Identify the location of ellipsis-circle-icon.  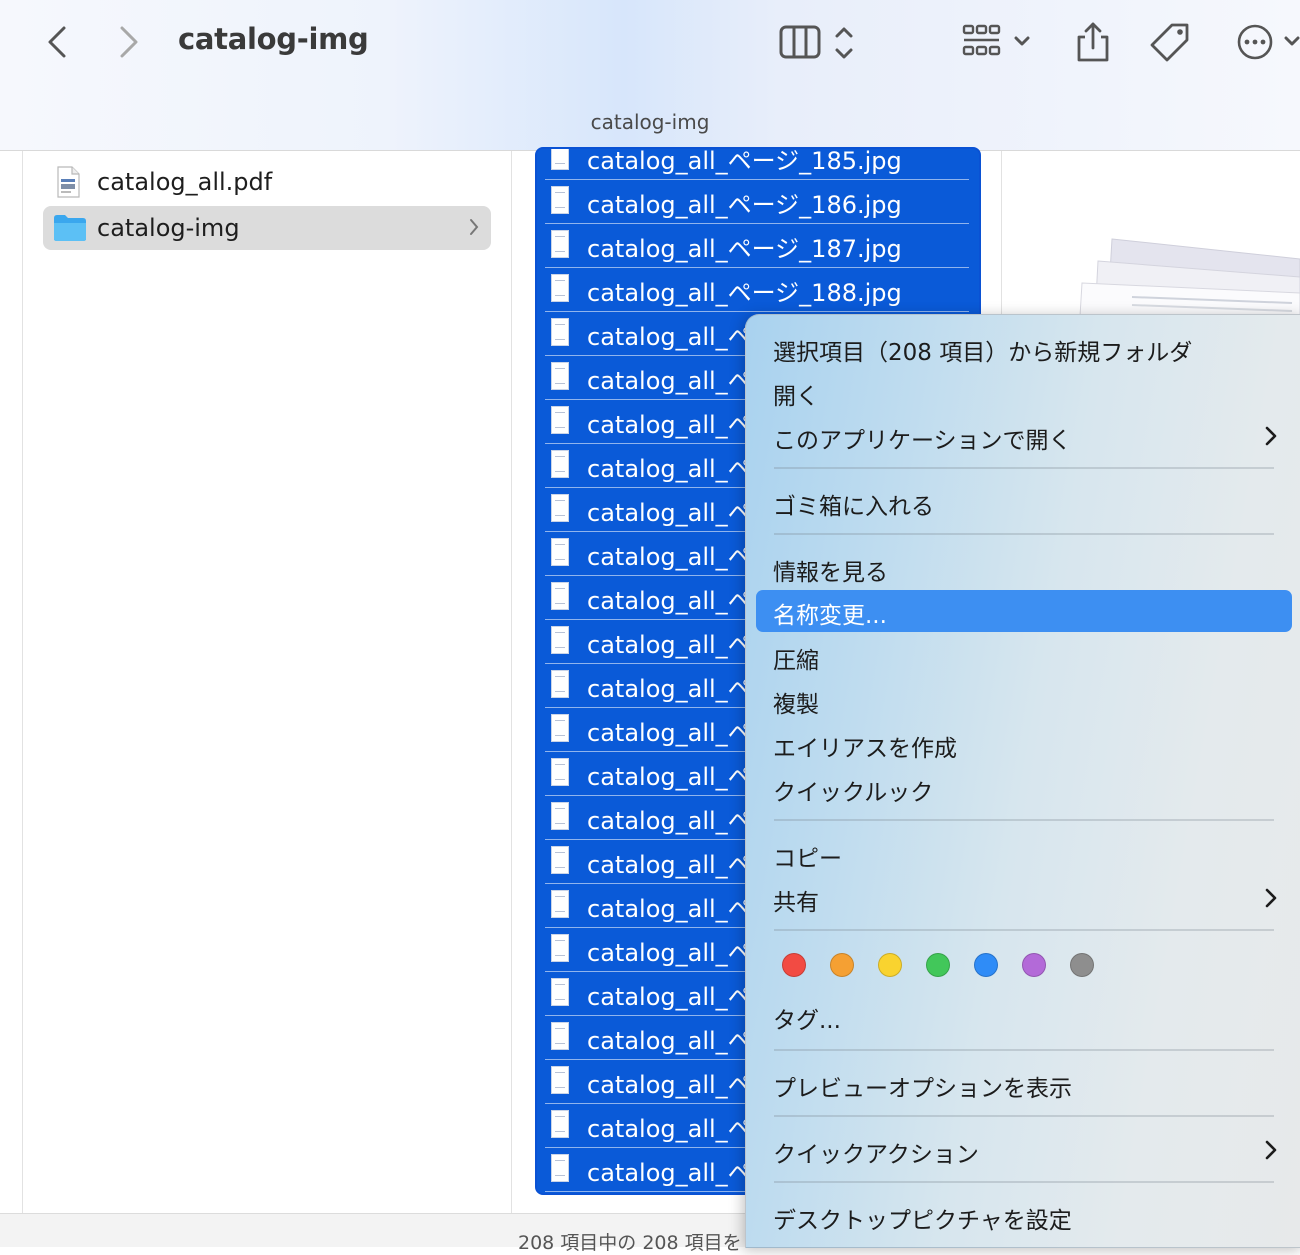
(1268, 42).